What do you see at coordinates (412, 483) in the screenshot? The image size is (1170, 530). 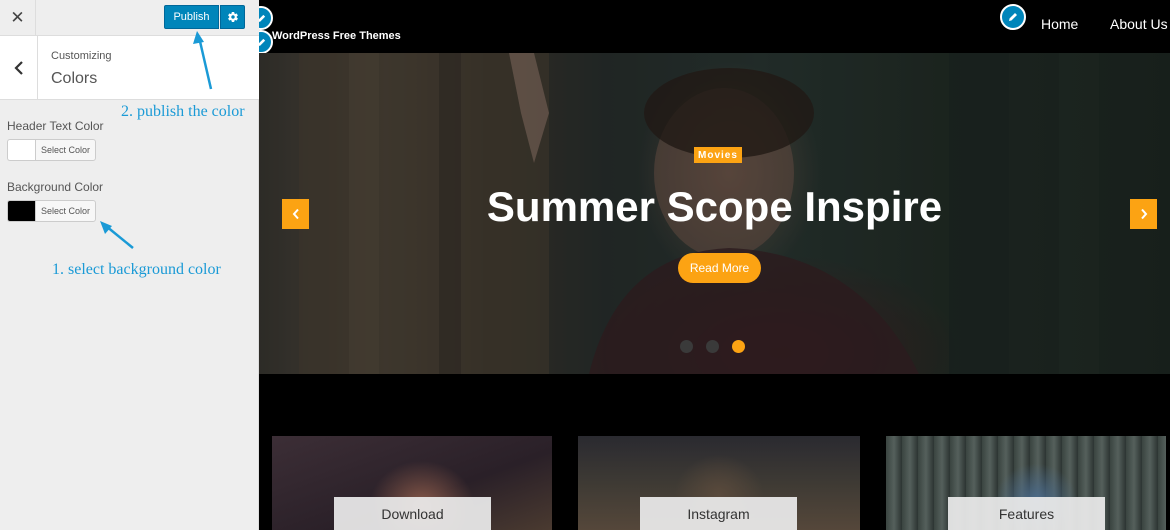 I see `feature-card-download: Download` at bounding box center [412, 483].